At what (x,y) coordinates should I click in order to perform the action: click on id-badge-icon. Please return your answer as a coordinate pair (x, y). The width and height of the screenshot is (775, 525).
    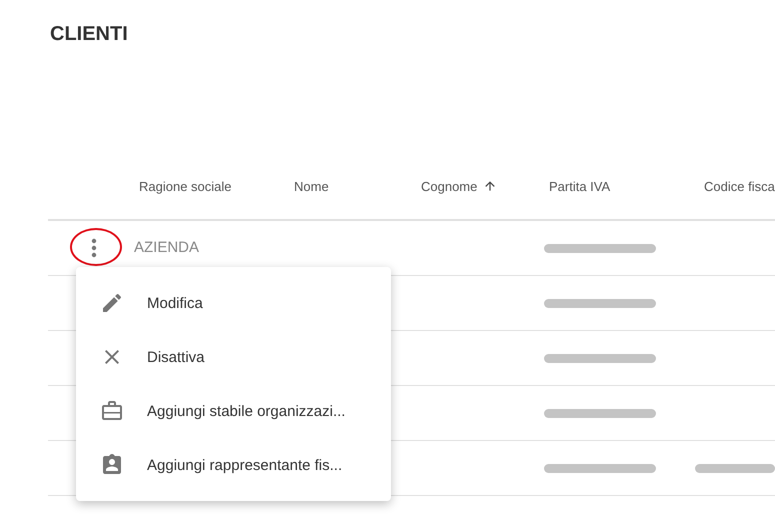
    Looking at the image, I should click on (112, 465).